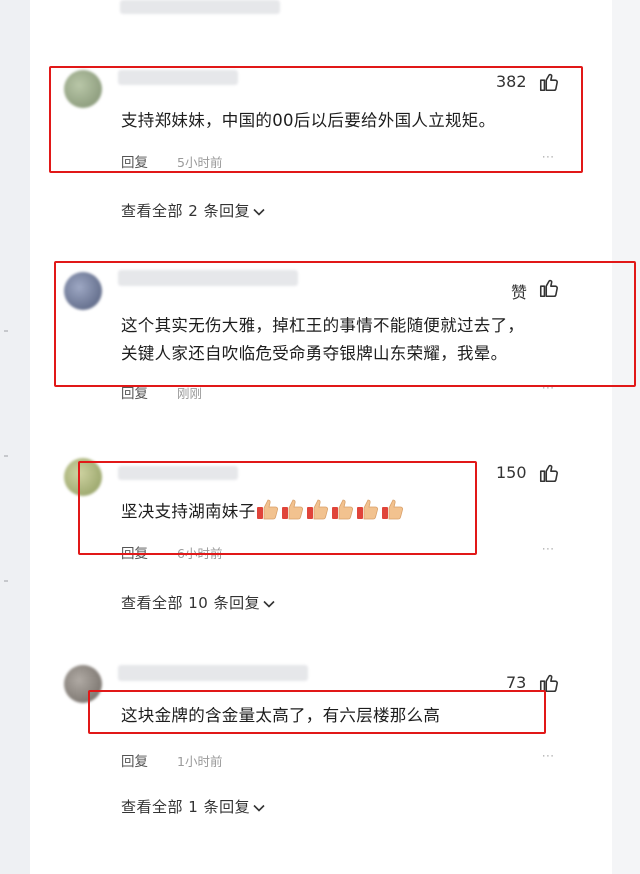 Image resolution: width=640 pixels, height=874 pixels. Describe the element at coordinates (511, 472) in the screenshot. I see `like-count: 150` at that location.